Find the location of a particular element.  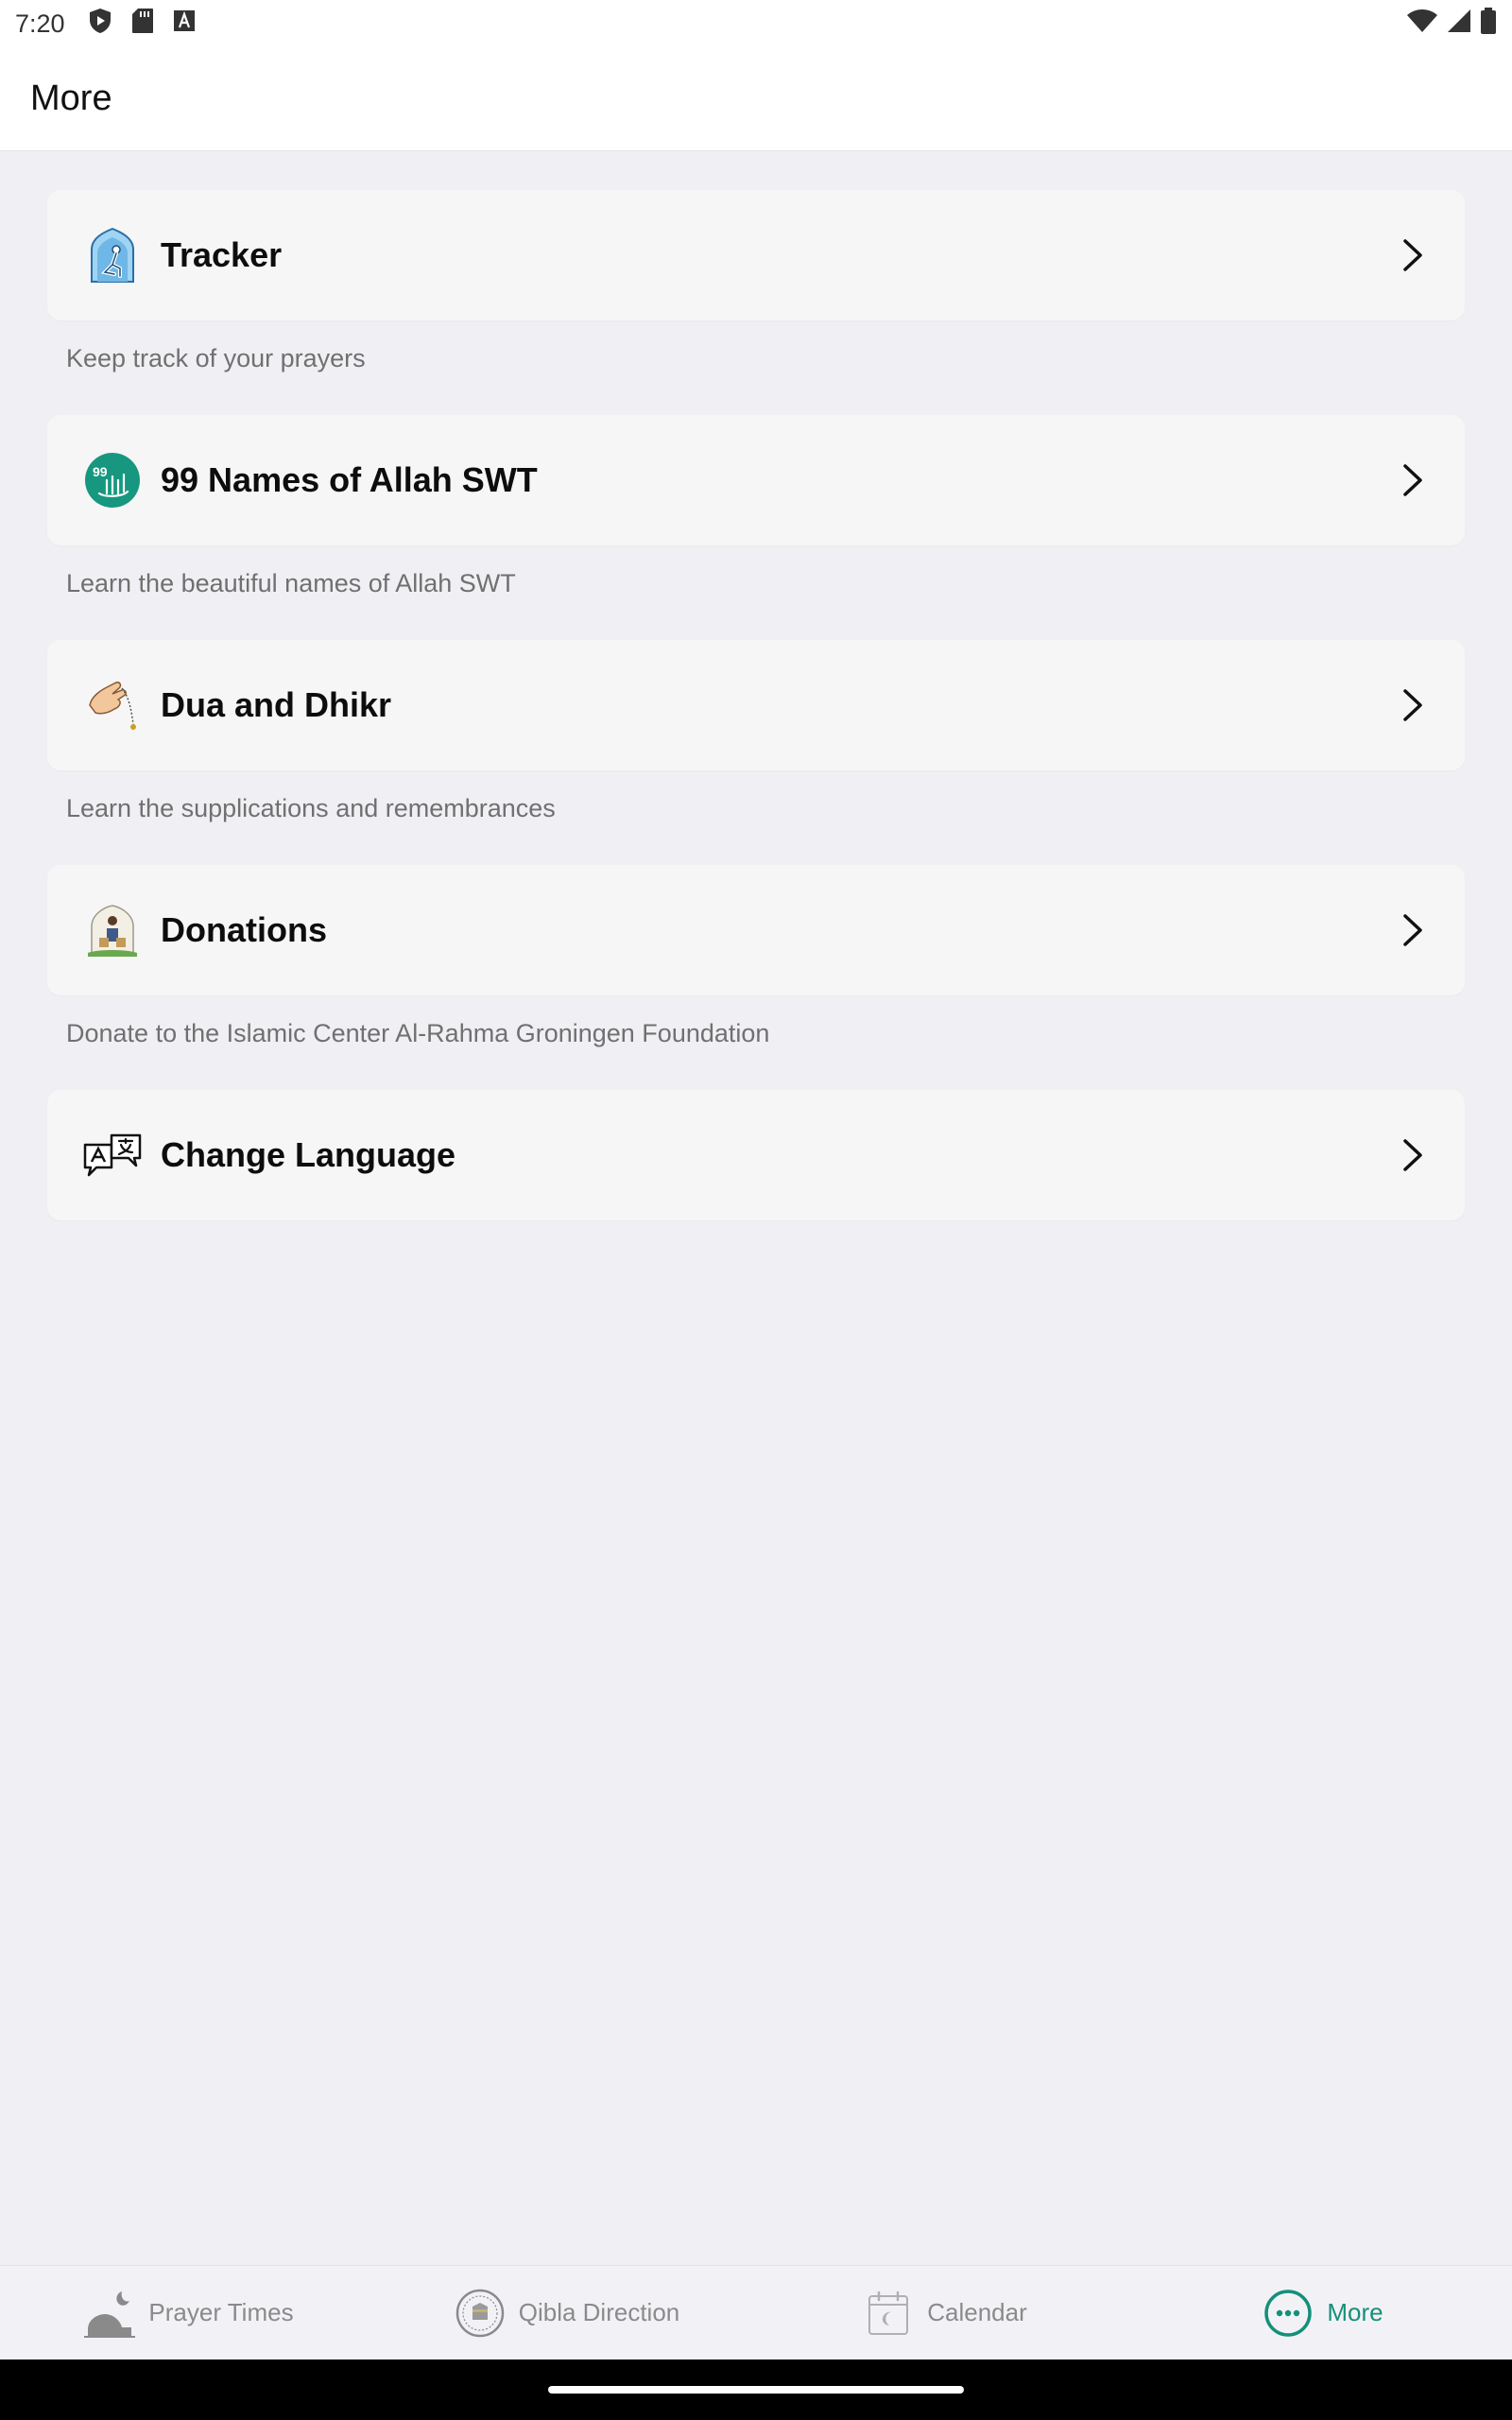

font-a-icon is located at coordinates (184, 24).